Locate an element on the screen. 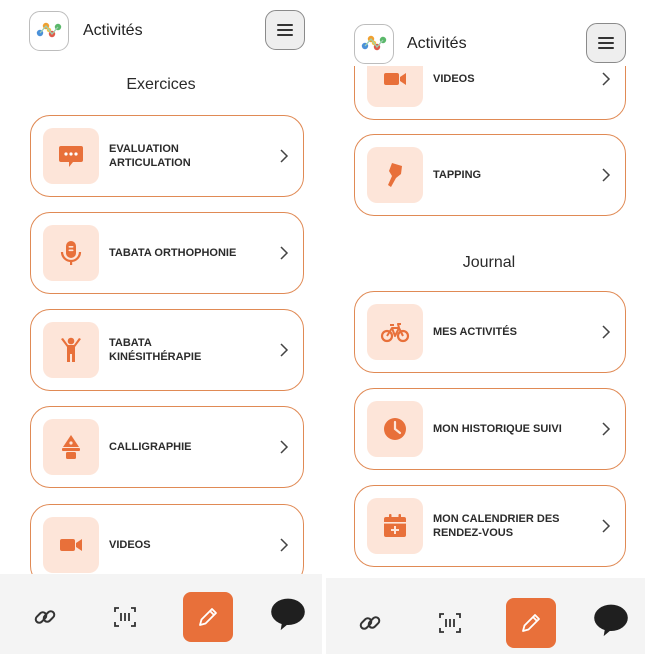  bicycle-icon is located at coordinates (395, 333).